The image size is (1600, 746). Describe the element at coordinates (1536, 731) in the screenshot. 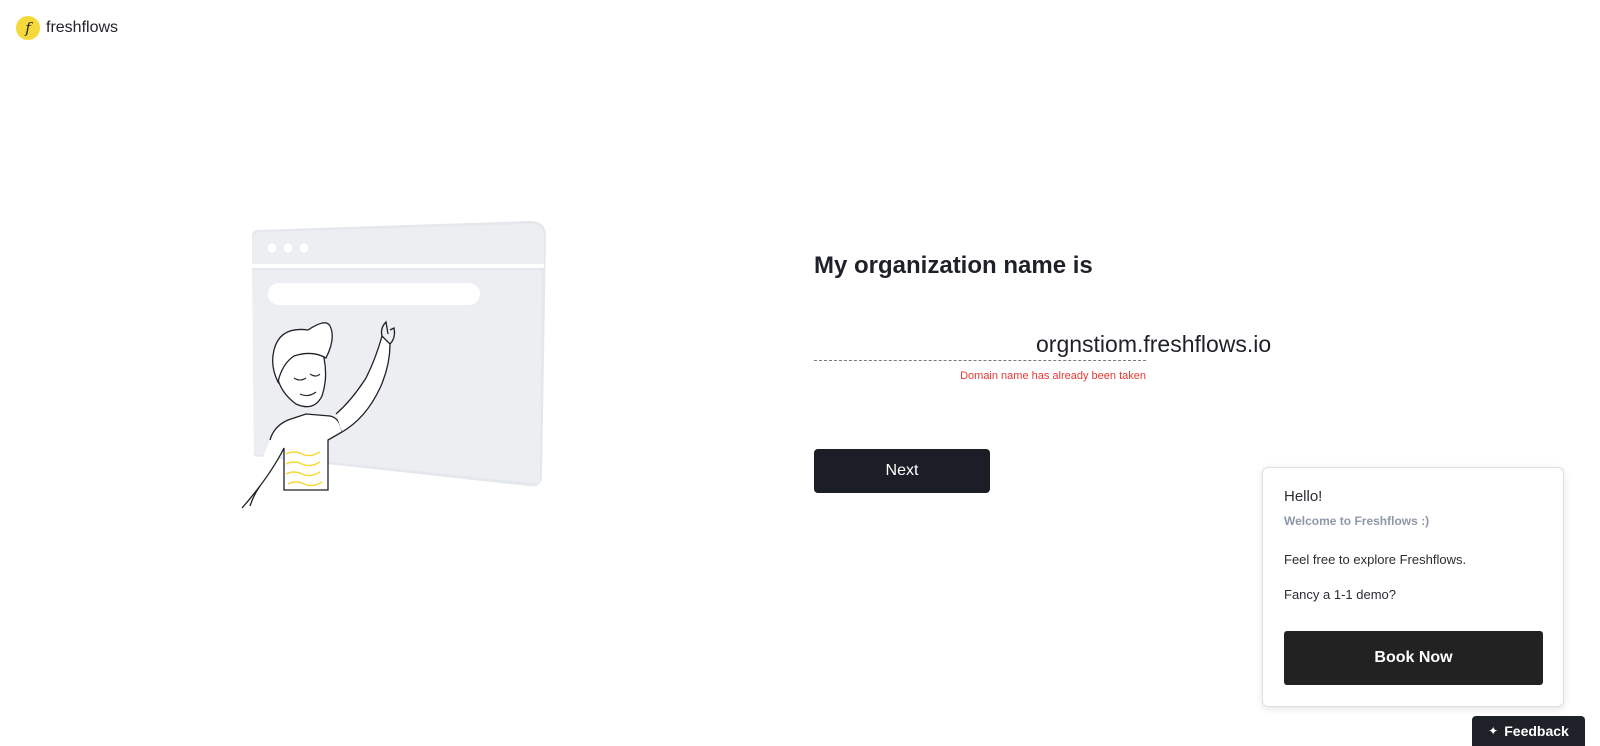

I see `feedback-label: Feedback` at that location.